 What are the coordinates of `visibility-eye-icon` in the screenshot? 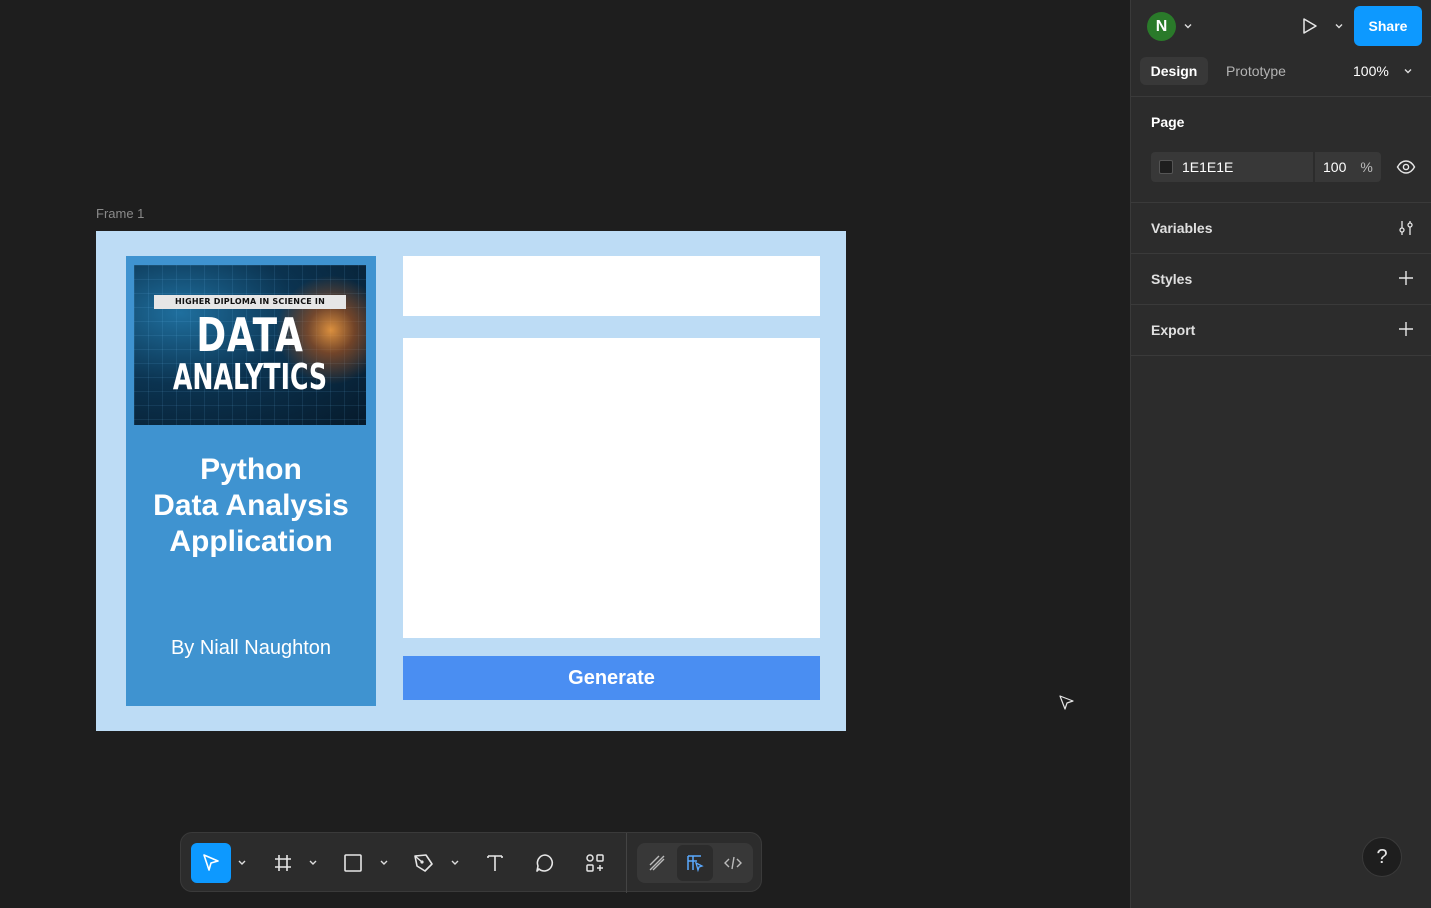 It's located at (1406, 167).